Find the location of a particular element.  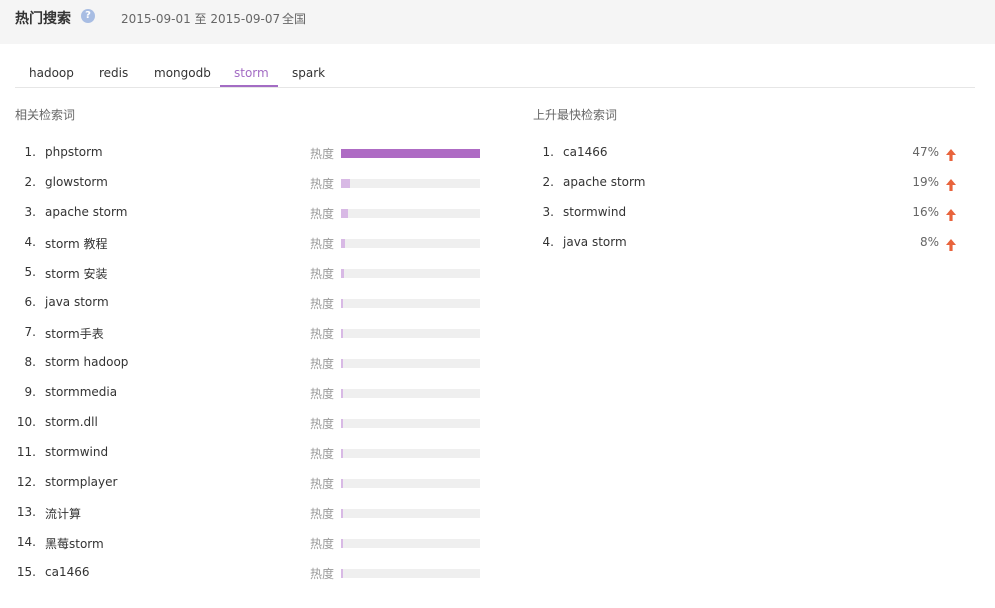

list-item: 1. phpstorm 热度 is located at coordinates (247, 155).